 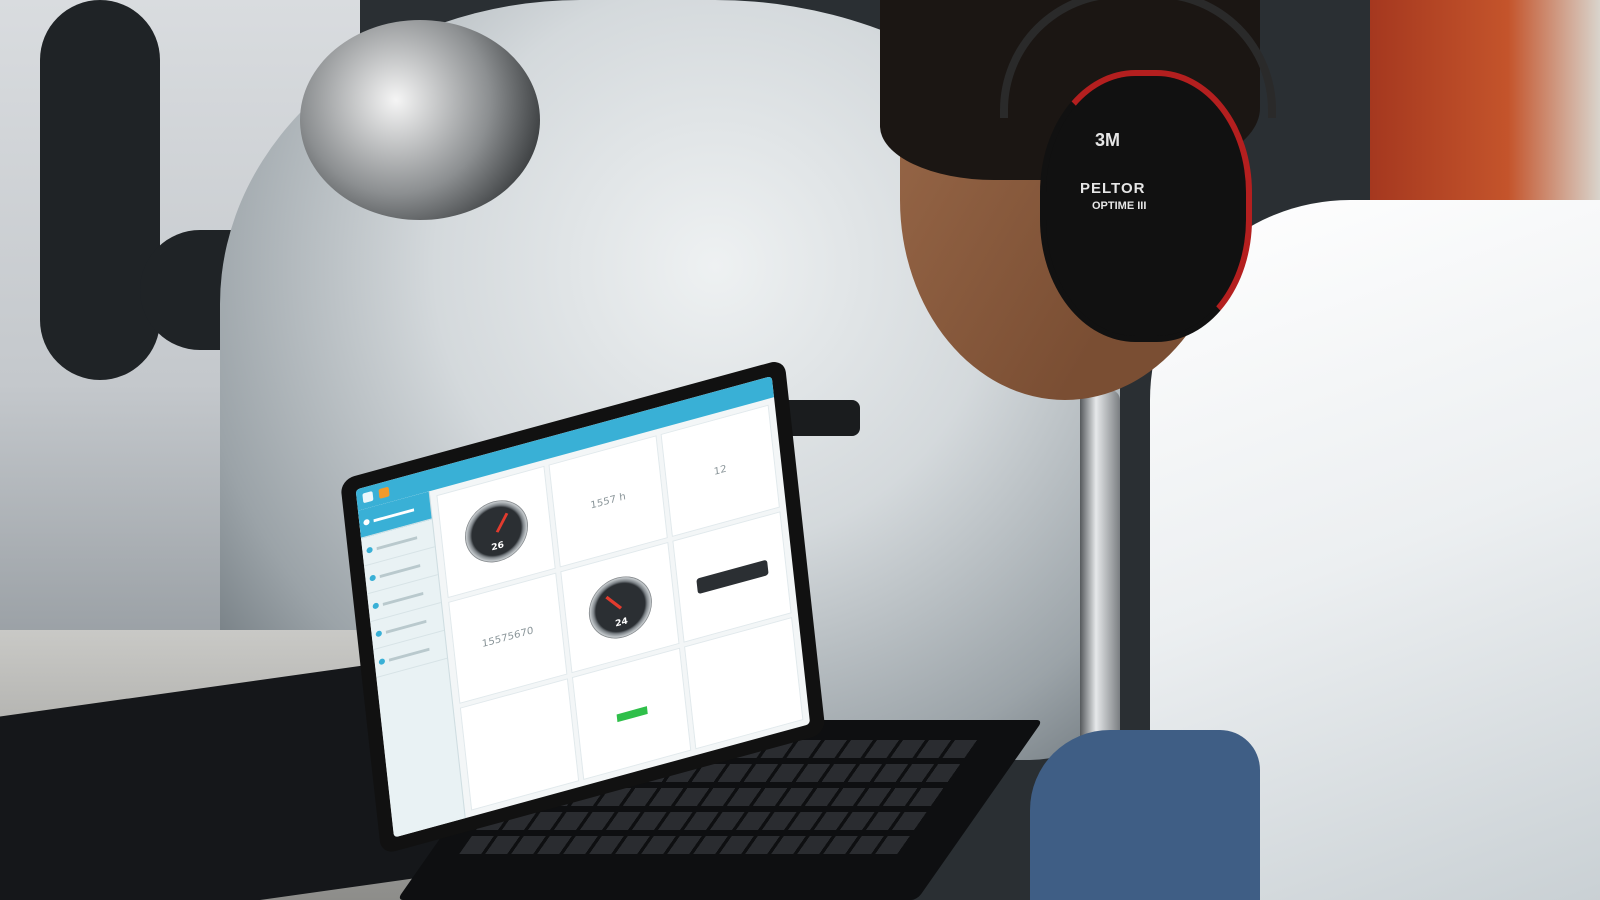 I want to click on tile-value: 12, so click(x=720, y=470).